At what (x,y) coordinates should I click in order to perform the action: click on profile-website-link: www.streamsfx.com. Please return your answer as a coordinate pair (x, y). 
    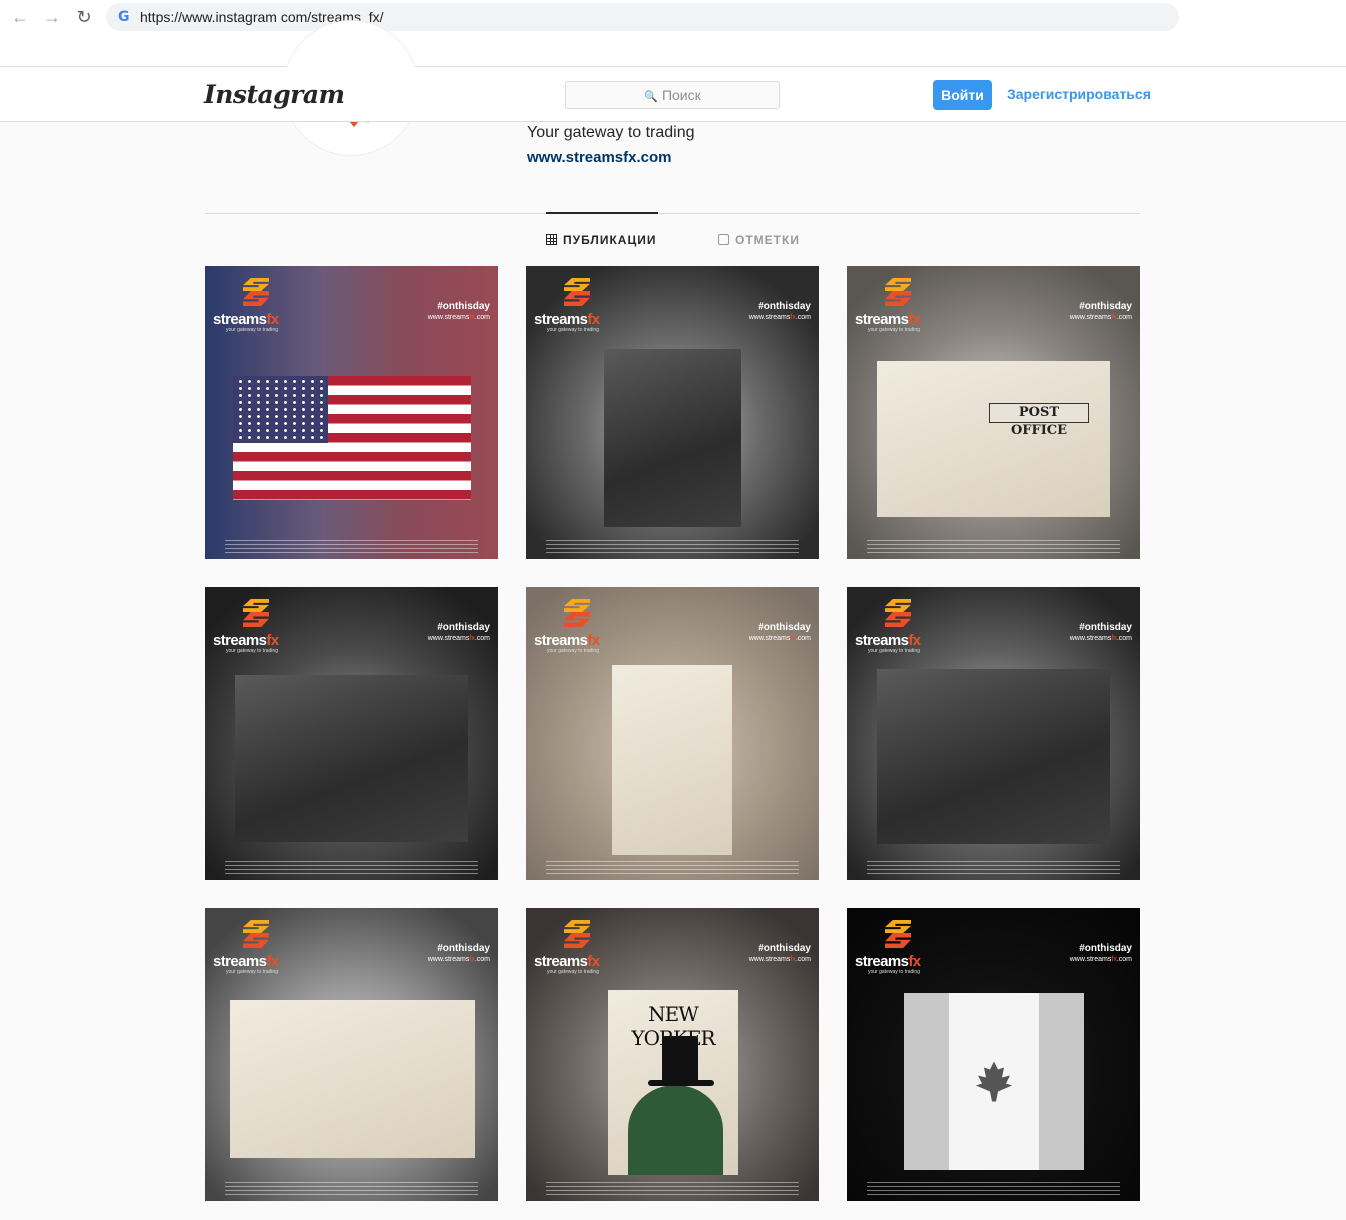
    Looking at the image, I should click on (599, 157).